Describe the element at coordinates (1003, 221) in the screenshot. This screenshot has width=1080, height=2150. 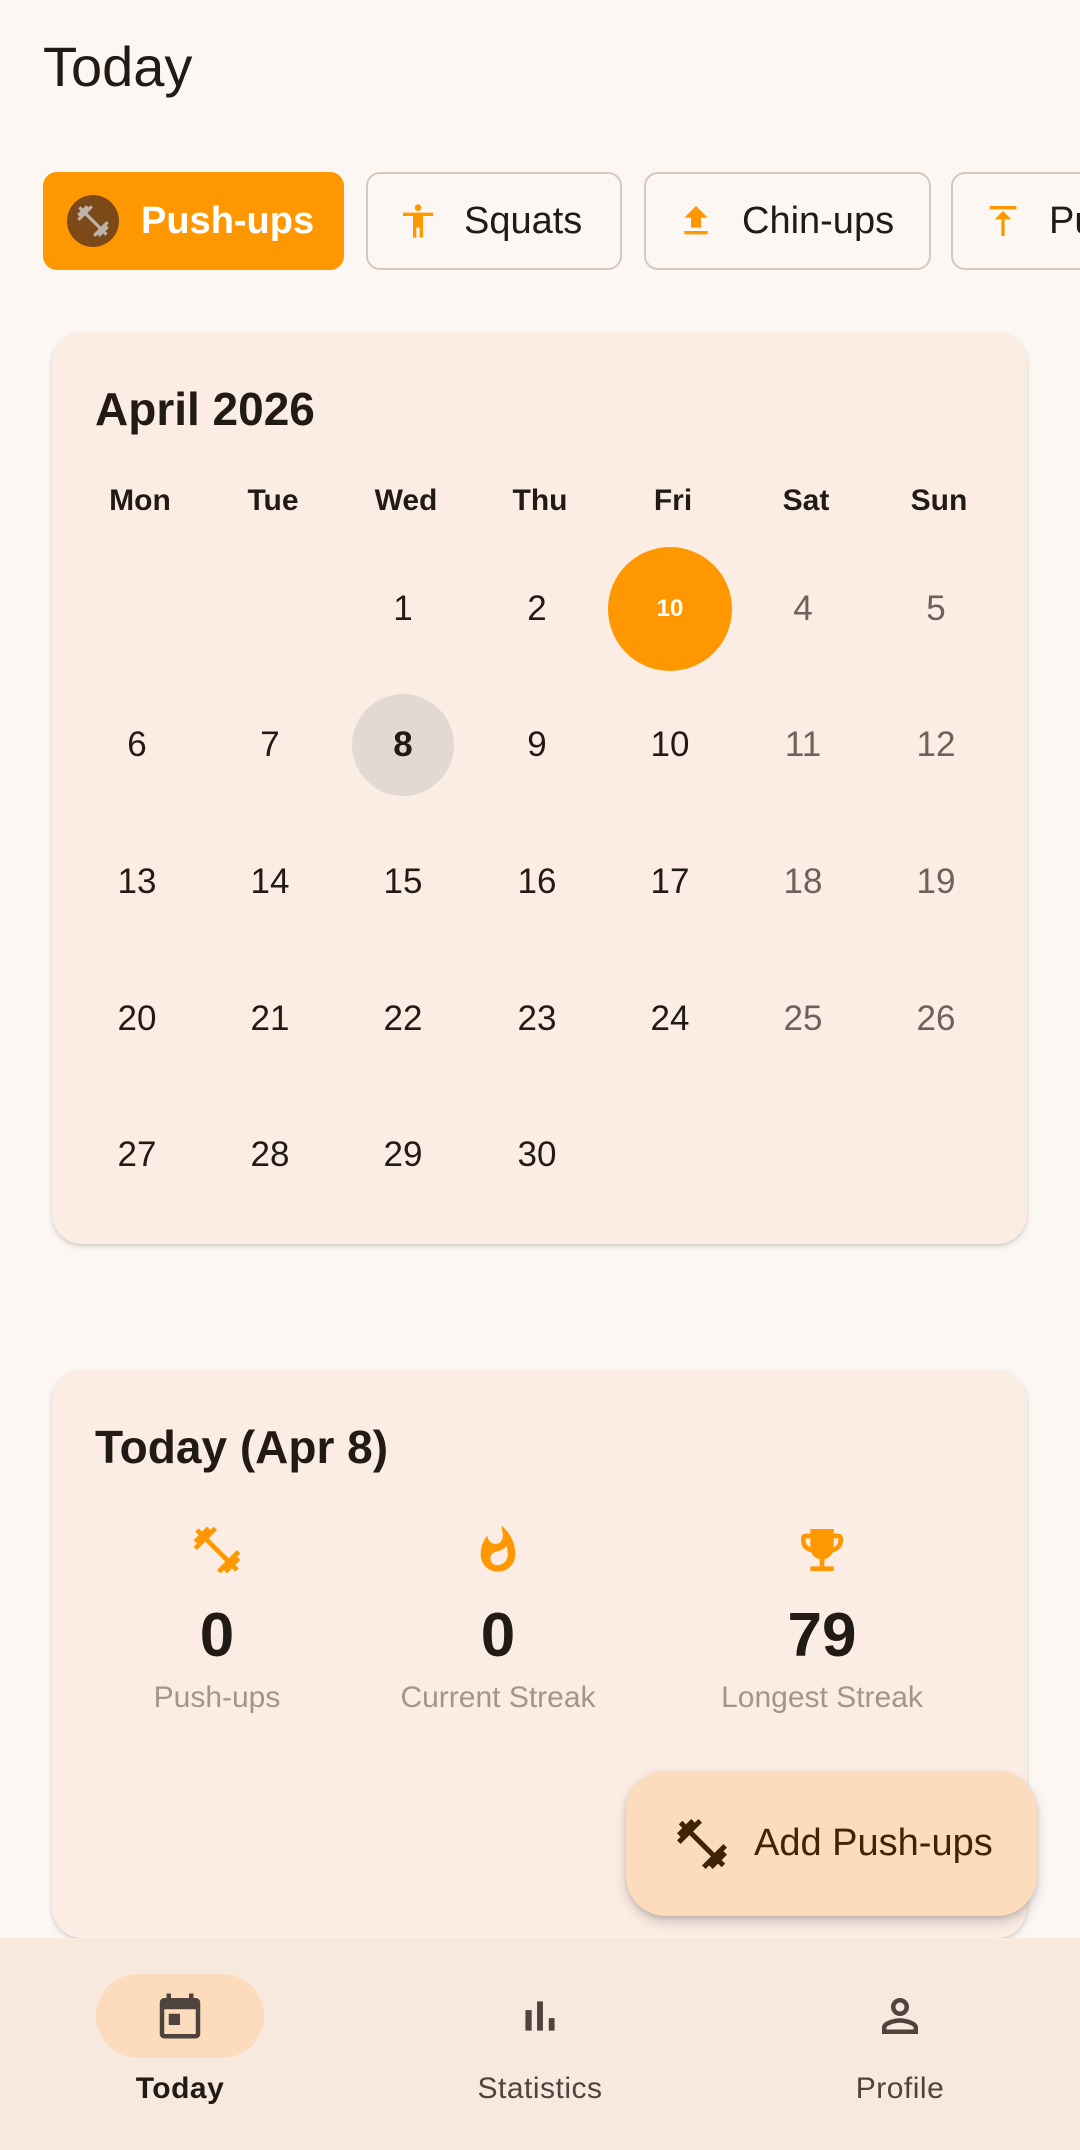
I see `arrow-up-bar-icon` at that location.